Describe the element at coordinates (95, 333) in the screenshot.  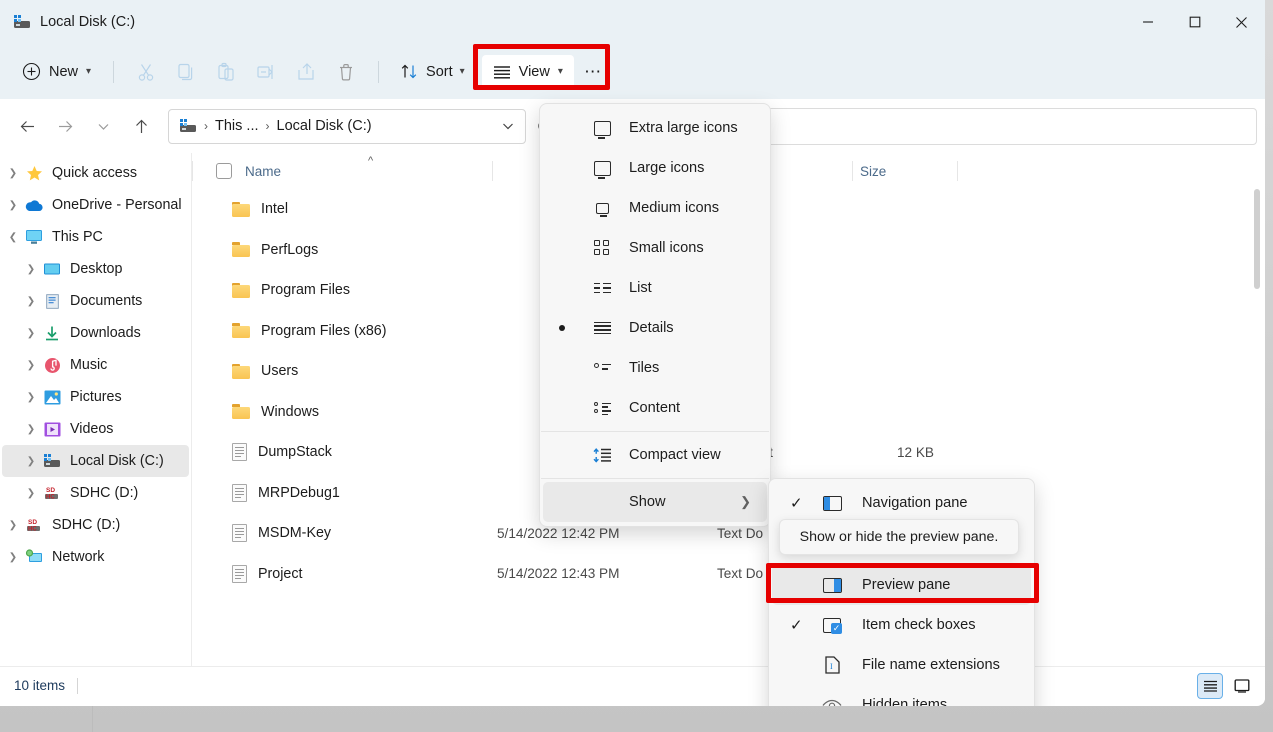
I see `sidebar-item-downloads: ❯ Downloads` at that location.